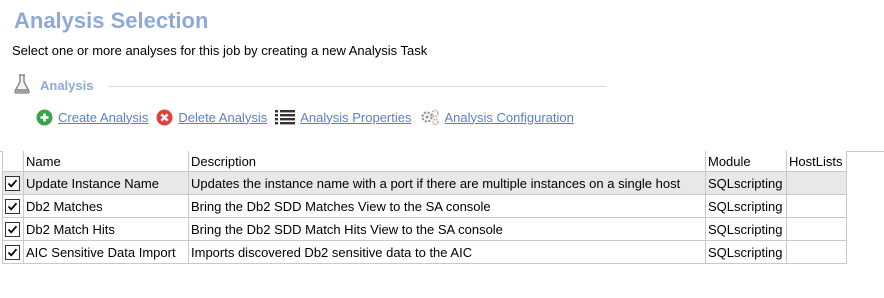 The width and height of the screenshot is (884, 298). What do you see at coordinates (310, 85) in the screenshot?
I see `analysis-section-header: Analysis` at bounding box center [310, 85].